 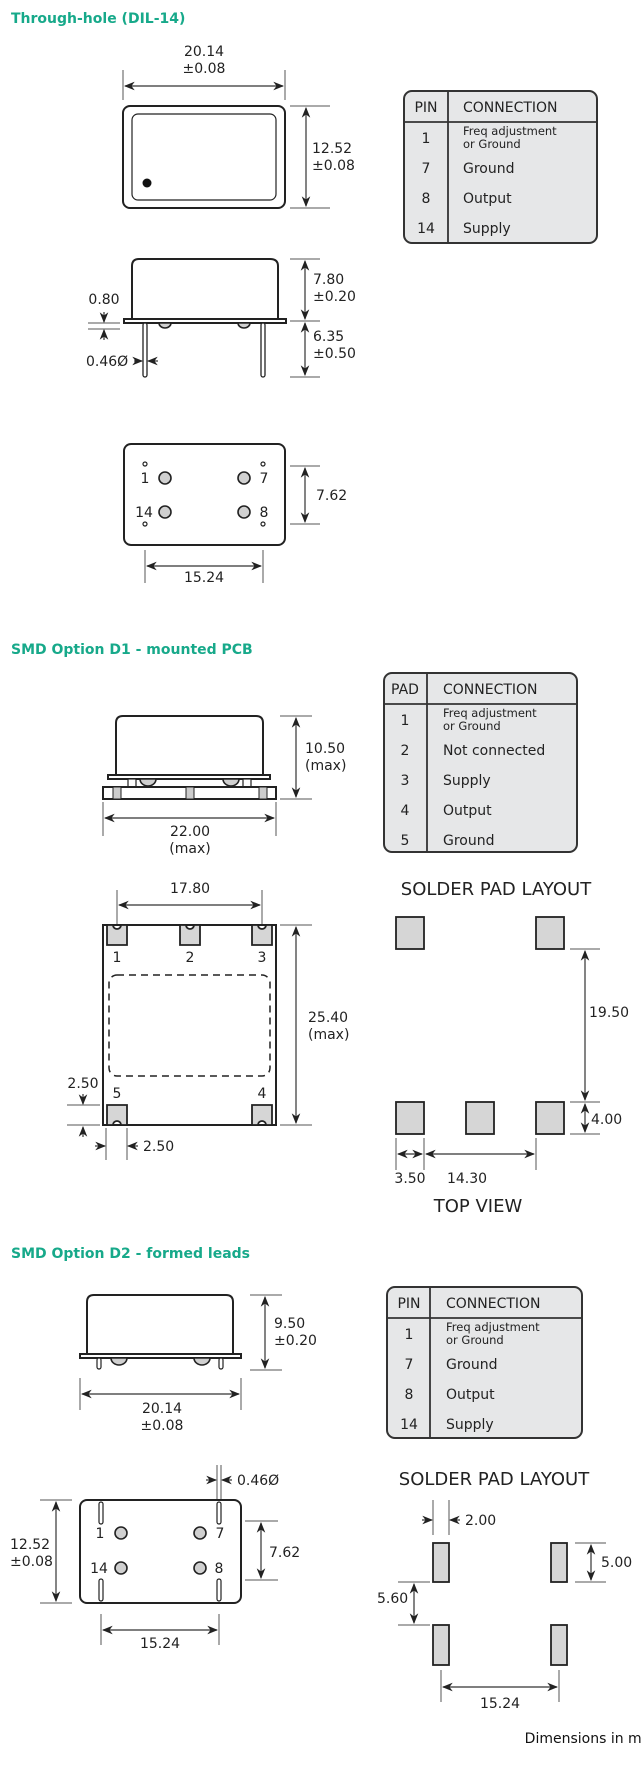 I want to click on dim-pad-span: 17.80, so click(x=190, y=889).